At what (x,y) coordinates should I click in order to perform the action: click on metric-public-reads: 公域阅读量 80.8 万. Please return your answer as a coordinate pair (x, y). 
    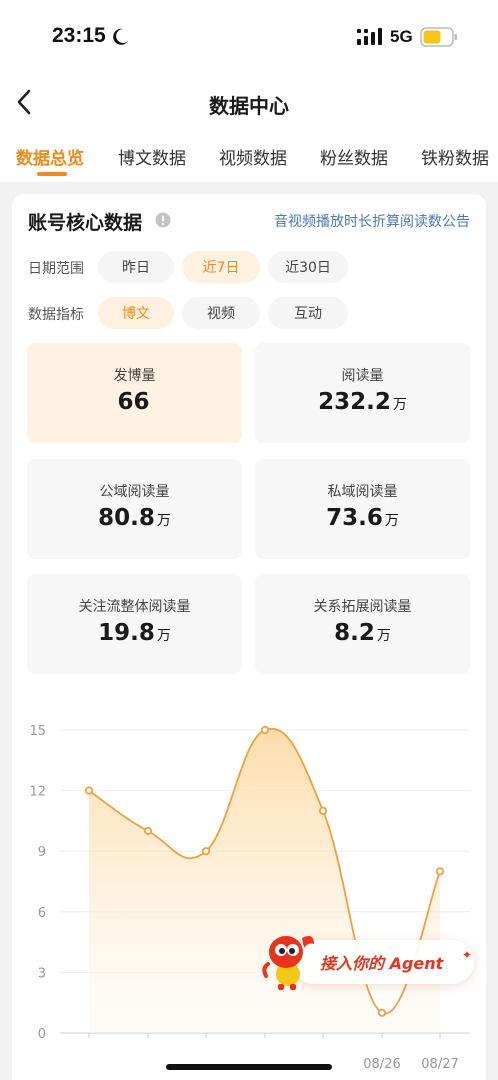
    Looking at the image, I should click on (134, 509).